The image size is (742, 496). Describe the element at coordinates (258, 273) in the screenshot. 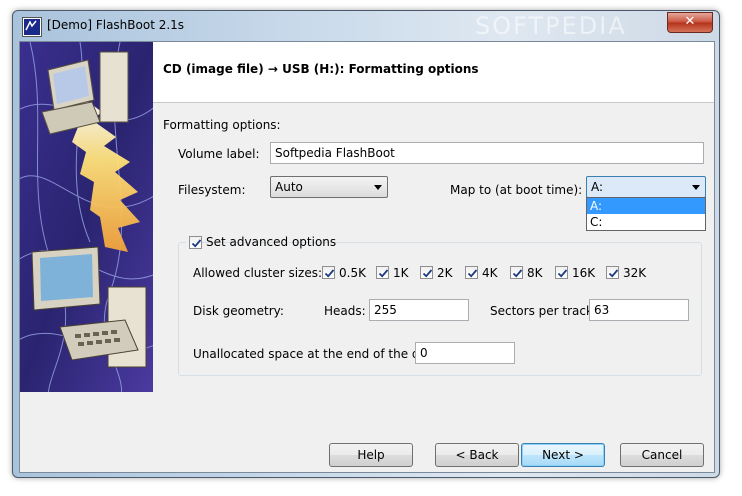

I see `cluster-sizes-label: Allowed cluster sizes:` at that location.